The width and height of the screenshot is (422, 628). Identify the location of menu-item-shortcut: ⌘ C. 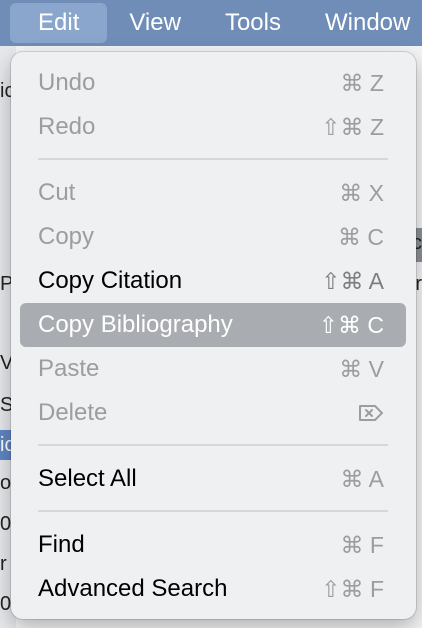
(361, 236).